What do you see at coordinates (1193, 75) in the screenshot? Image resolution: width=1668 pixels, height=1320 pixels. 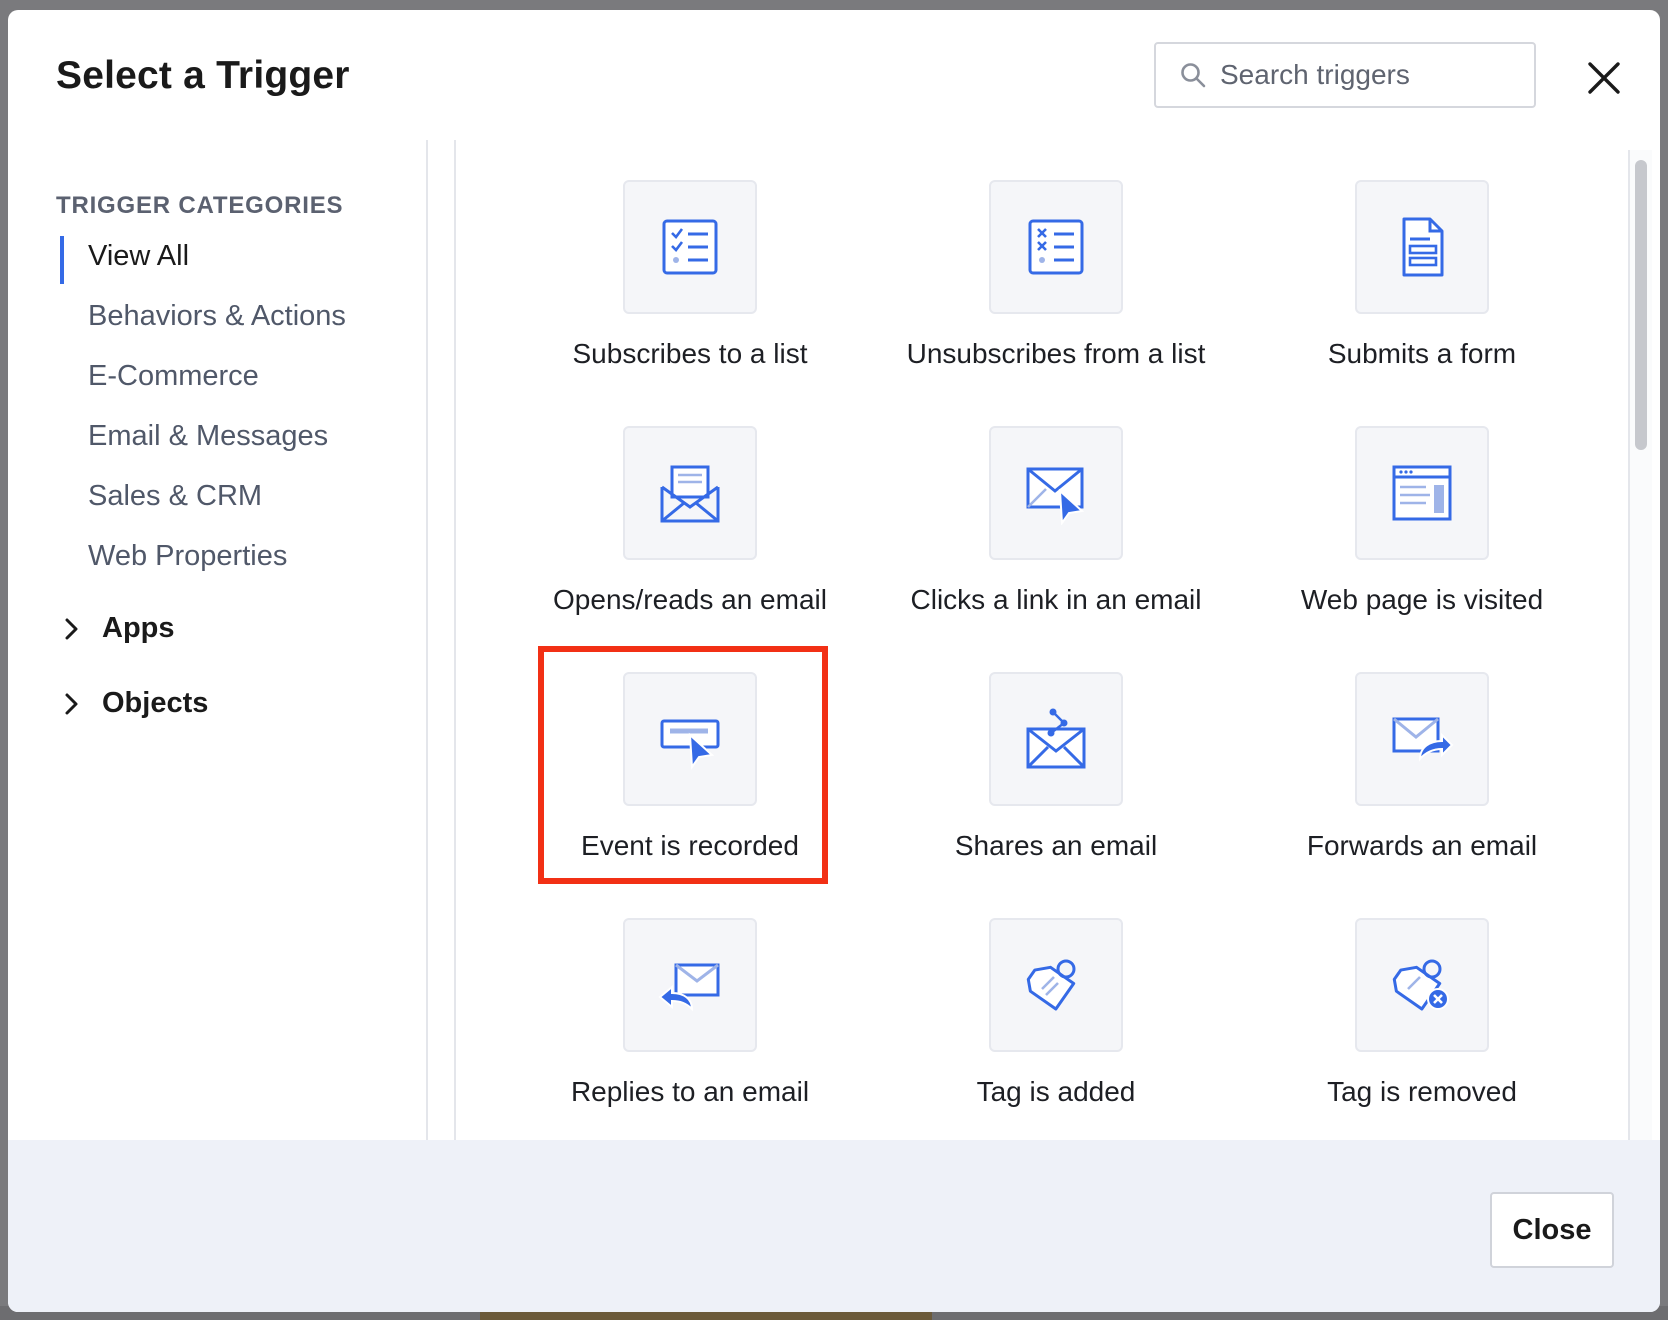 I see `search-icon` at bounding box center [1193, 75].